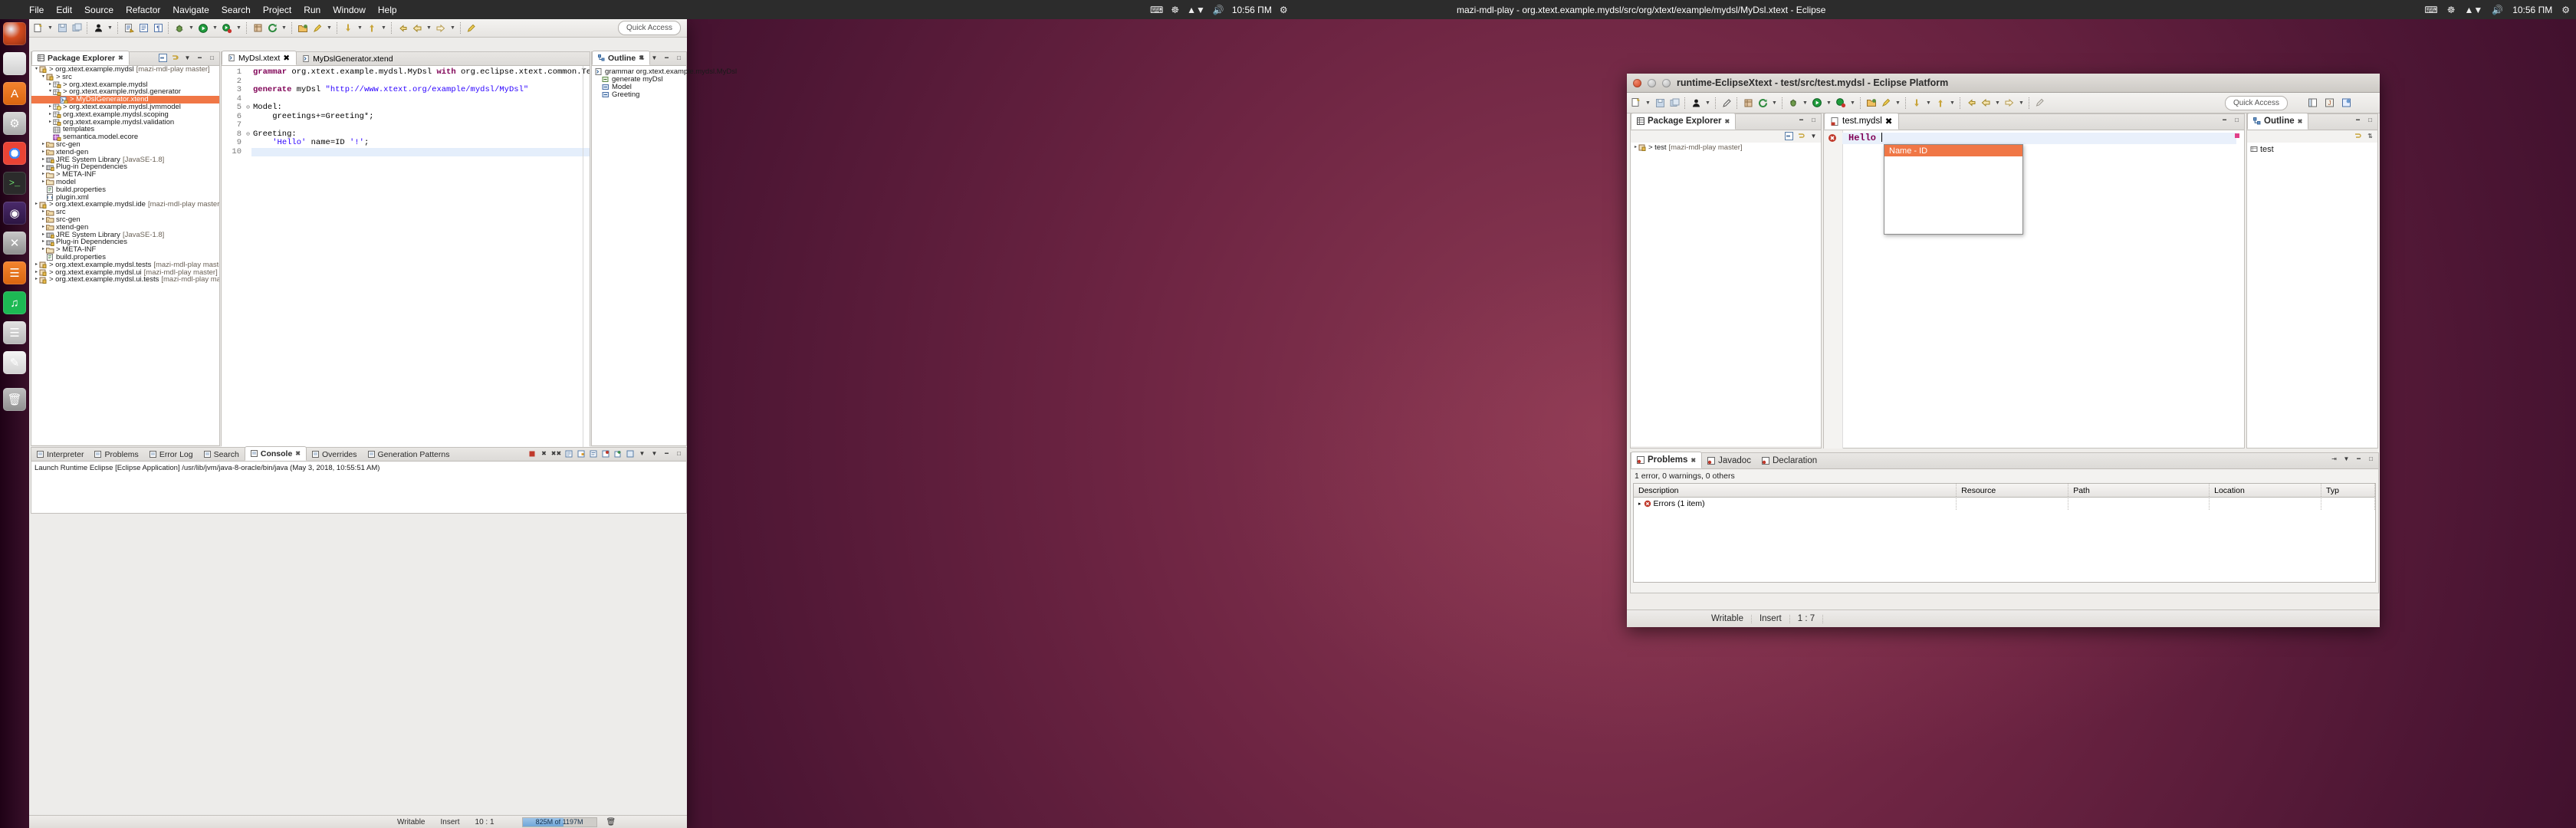 The height and width of the screenshot is (828, 2576). I want to click on editor-tab-mydslgenerator-xtend: MyDslGenerator.xtend, so click(348, 58).